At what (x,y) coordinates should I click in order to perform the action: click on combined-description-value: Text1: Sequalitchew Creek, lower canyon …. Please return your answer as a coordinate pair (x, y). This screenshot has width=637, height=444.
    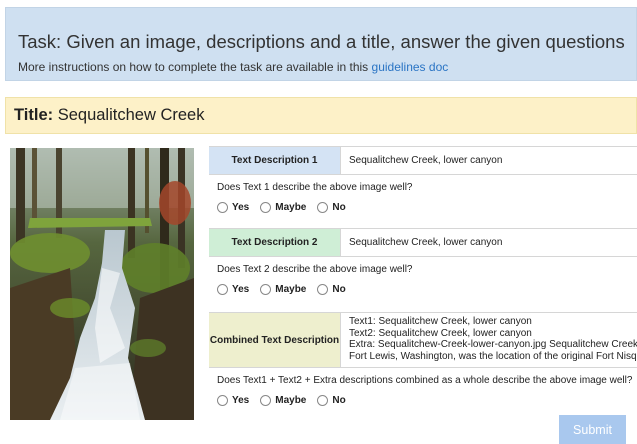
    Looking at the image, I should click on (489, 340).